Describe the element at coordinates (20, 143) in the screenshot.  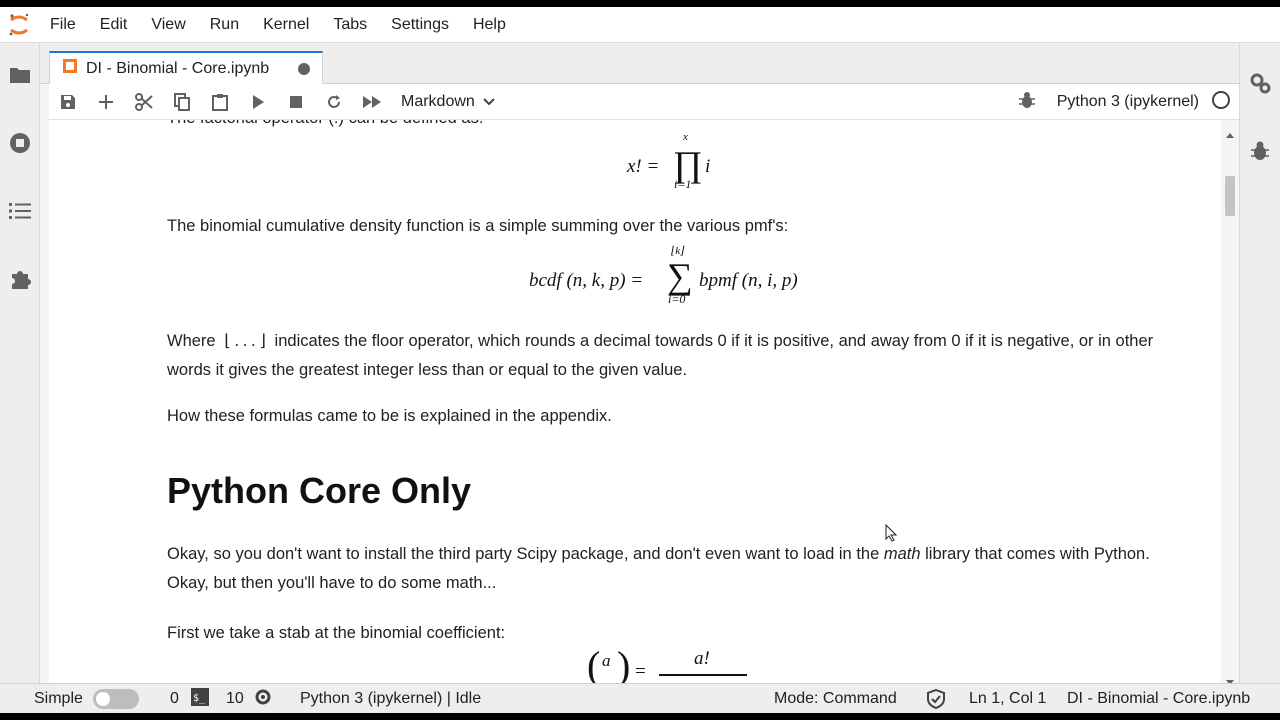
I see `running-stop-icon` at that location.